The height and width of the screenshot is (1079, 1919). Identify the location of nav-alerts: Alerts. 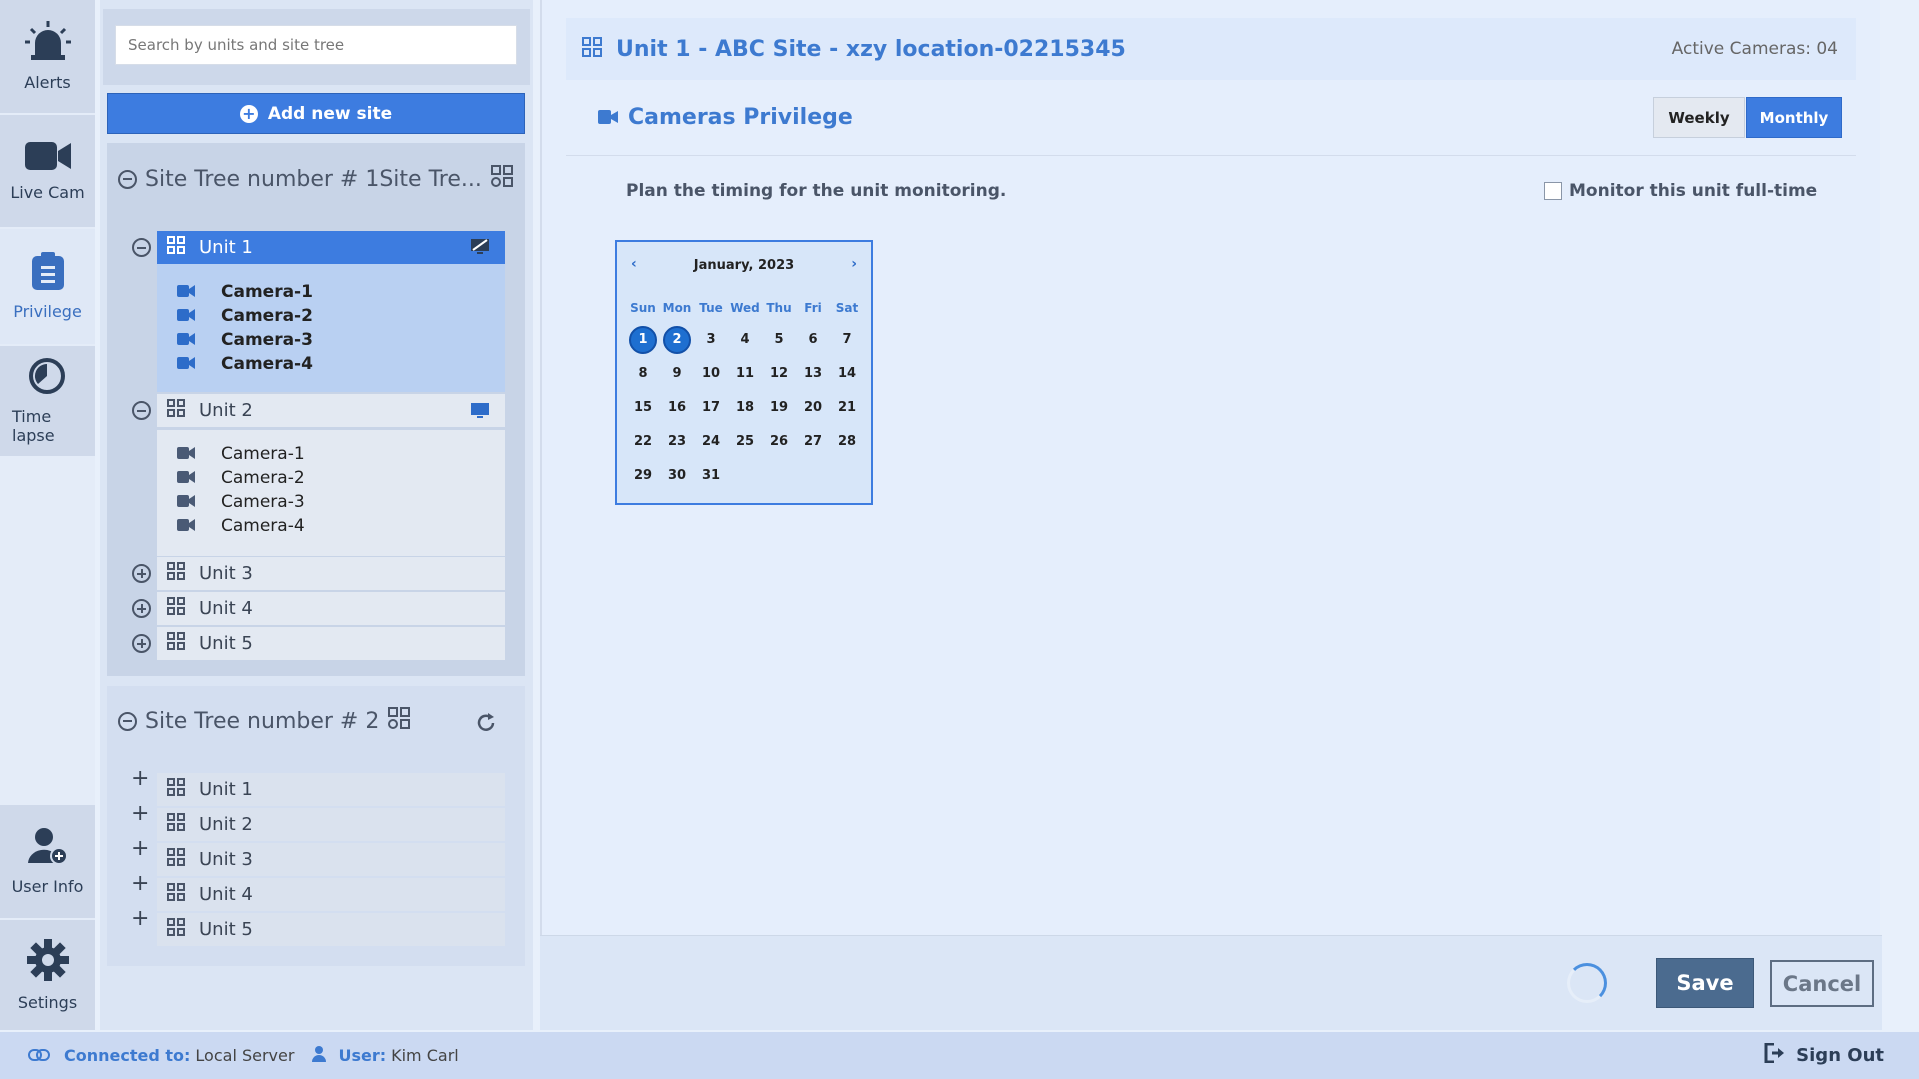
(47, 56).